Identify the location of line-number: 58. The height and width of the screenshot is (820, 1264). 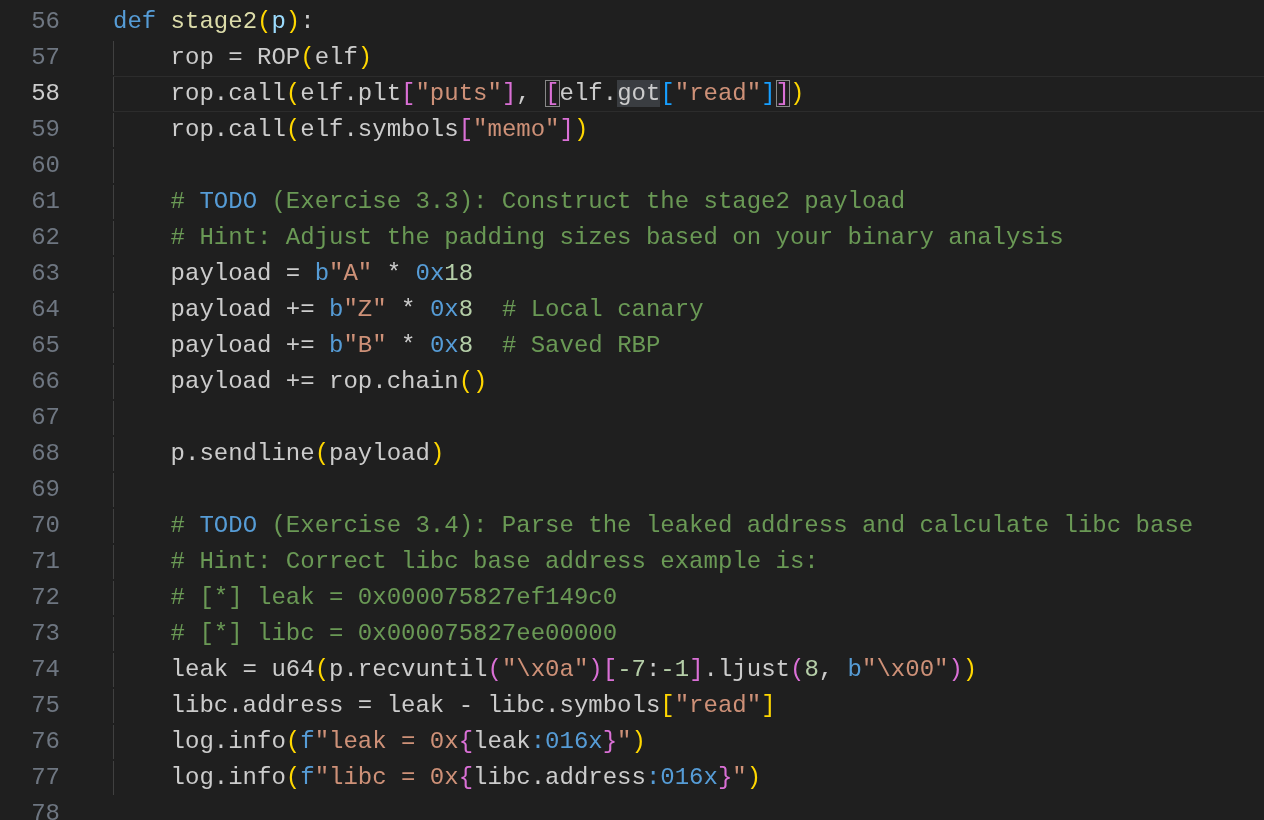
(45, 94).